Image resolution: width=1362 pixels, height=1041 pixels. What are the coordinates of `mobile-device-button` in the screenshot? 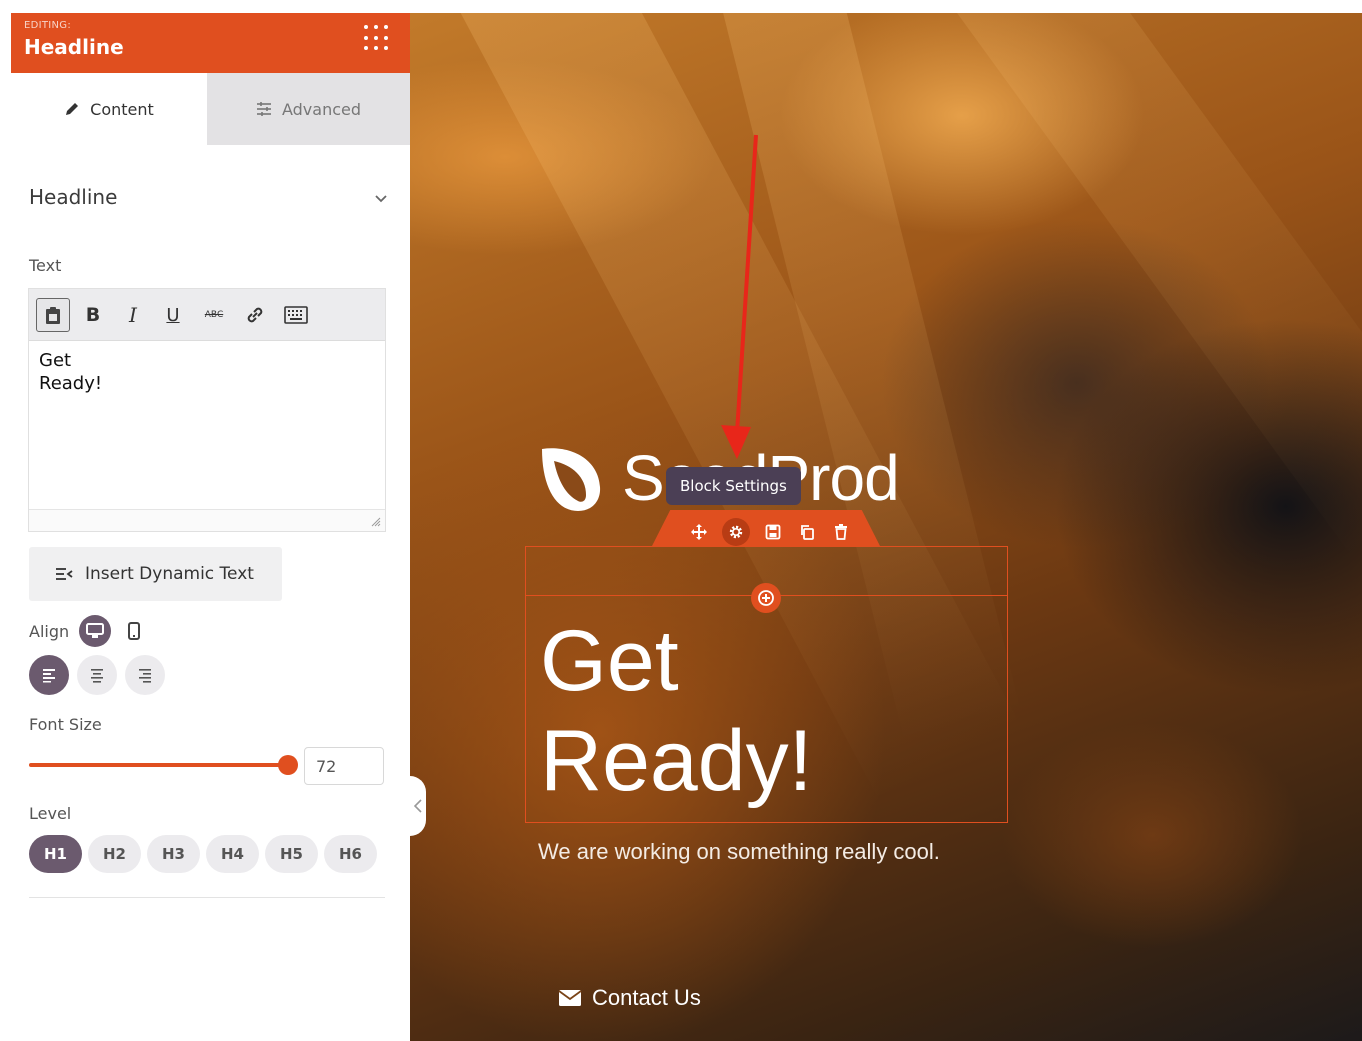 It's located at (134, 631).